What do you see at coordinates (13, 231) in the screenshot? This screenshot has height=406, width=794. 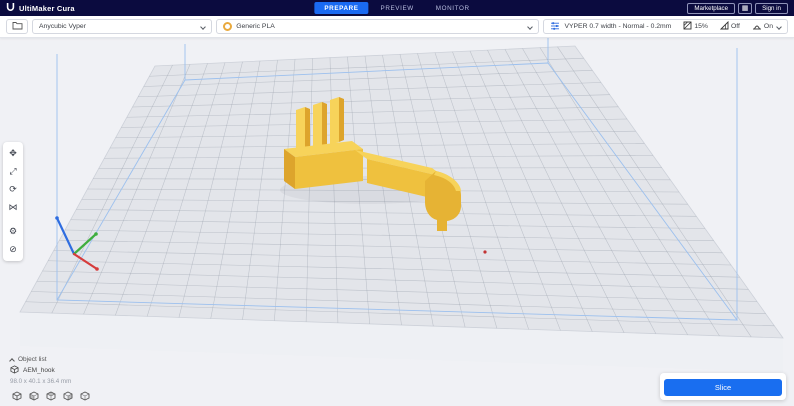 I see `per-model-settings-icon: ⚙` at bounding box center [13, 231].